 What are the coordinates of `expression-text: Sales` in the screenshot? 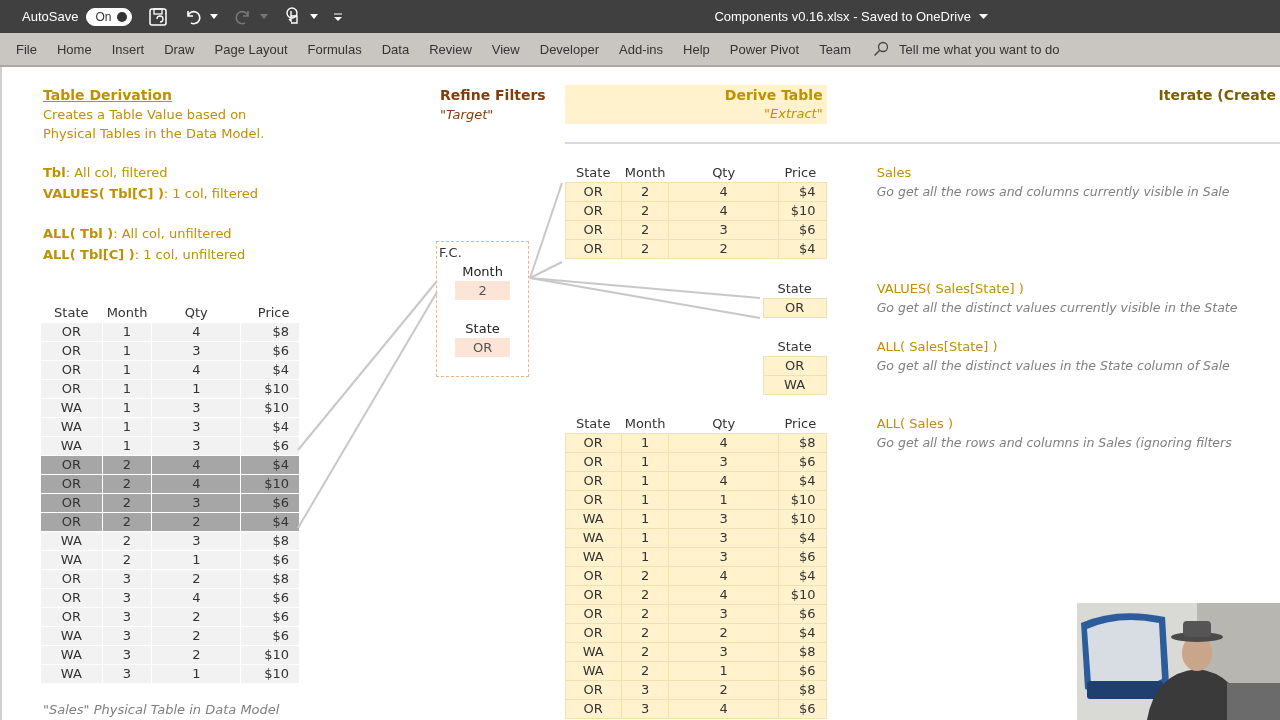 It's located at (894, 173).